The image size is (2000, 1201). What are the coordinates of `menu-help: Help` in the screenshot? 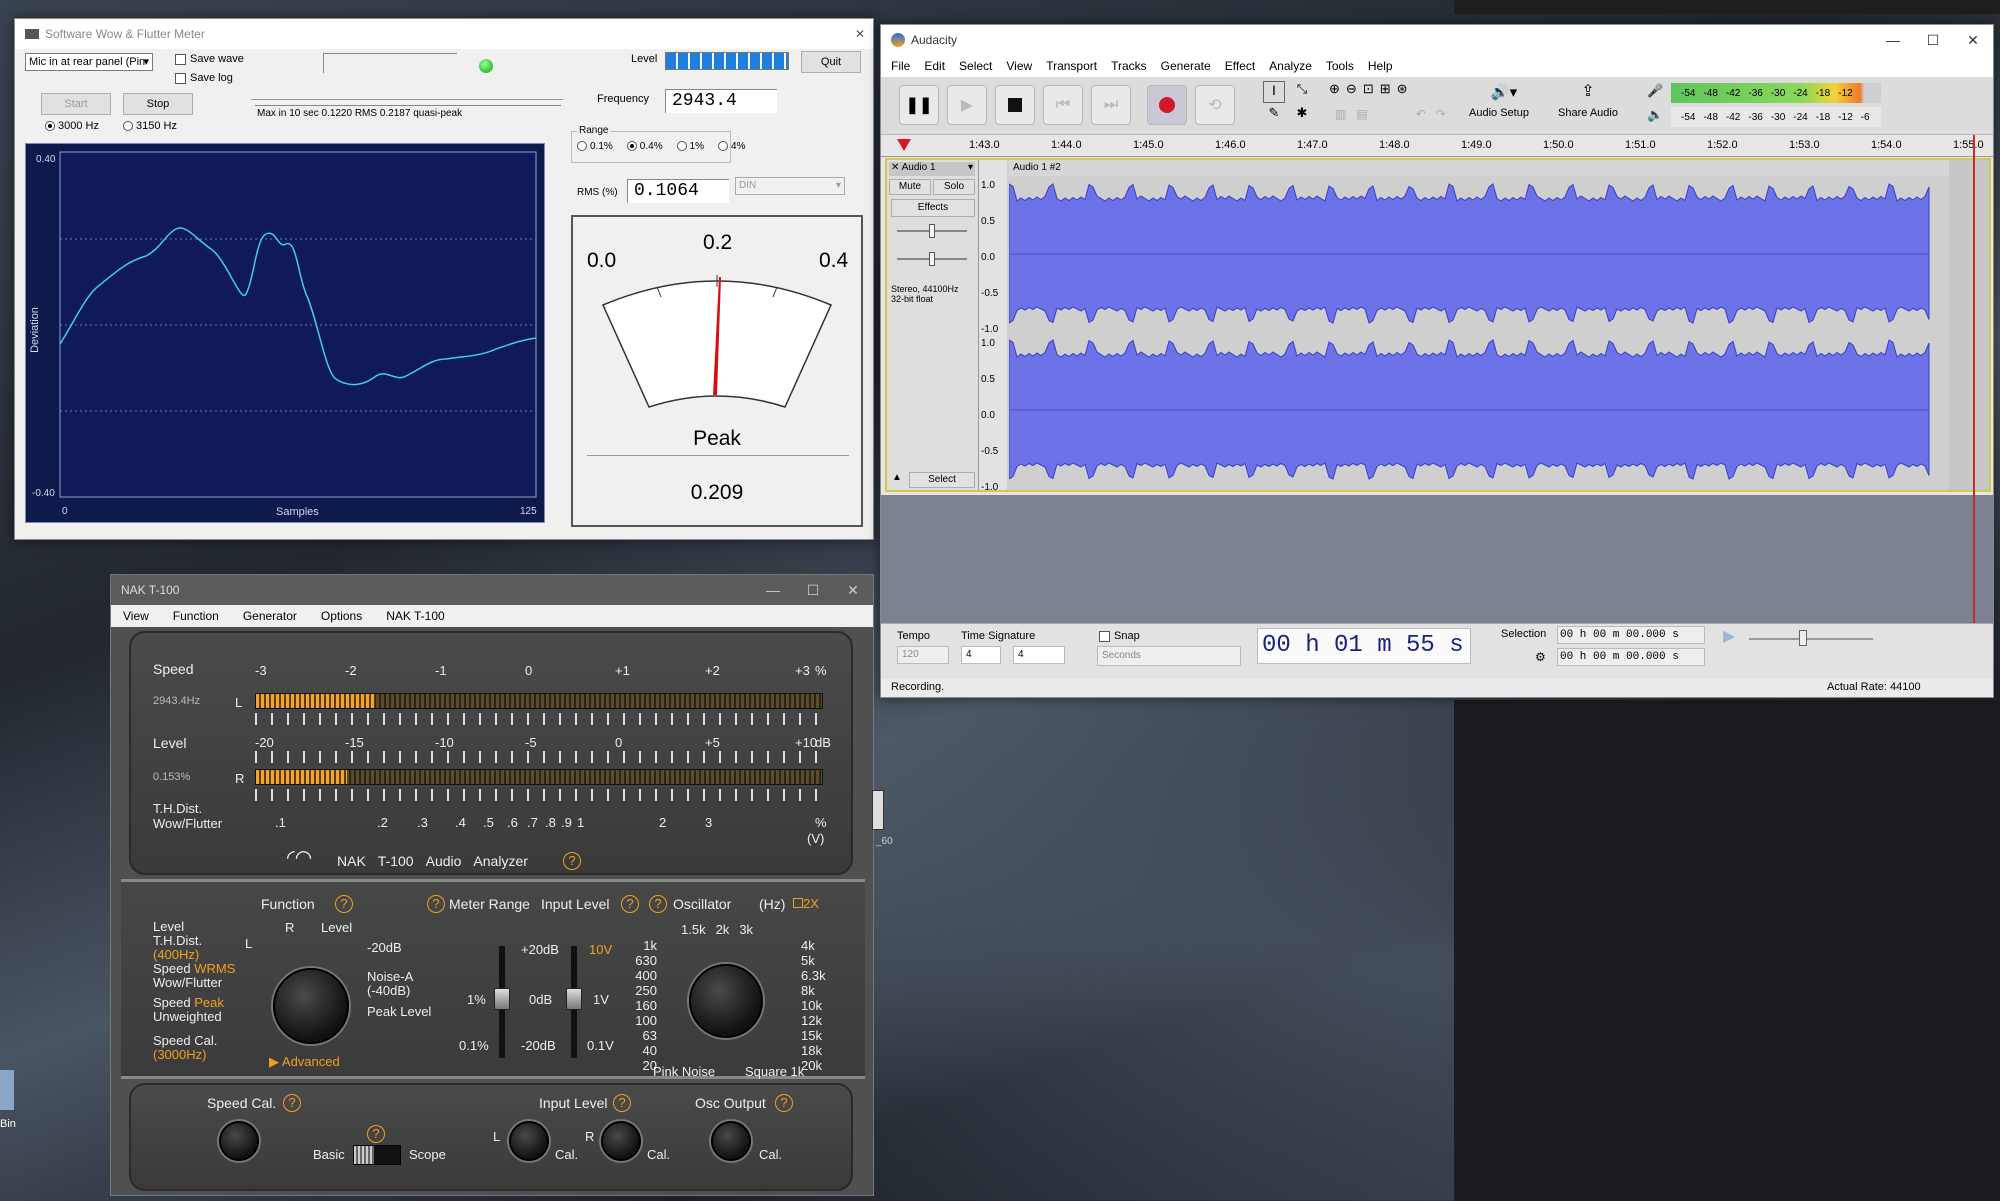 It's located at (1380, 66).